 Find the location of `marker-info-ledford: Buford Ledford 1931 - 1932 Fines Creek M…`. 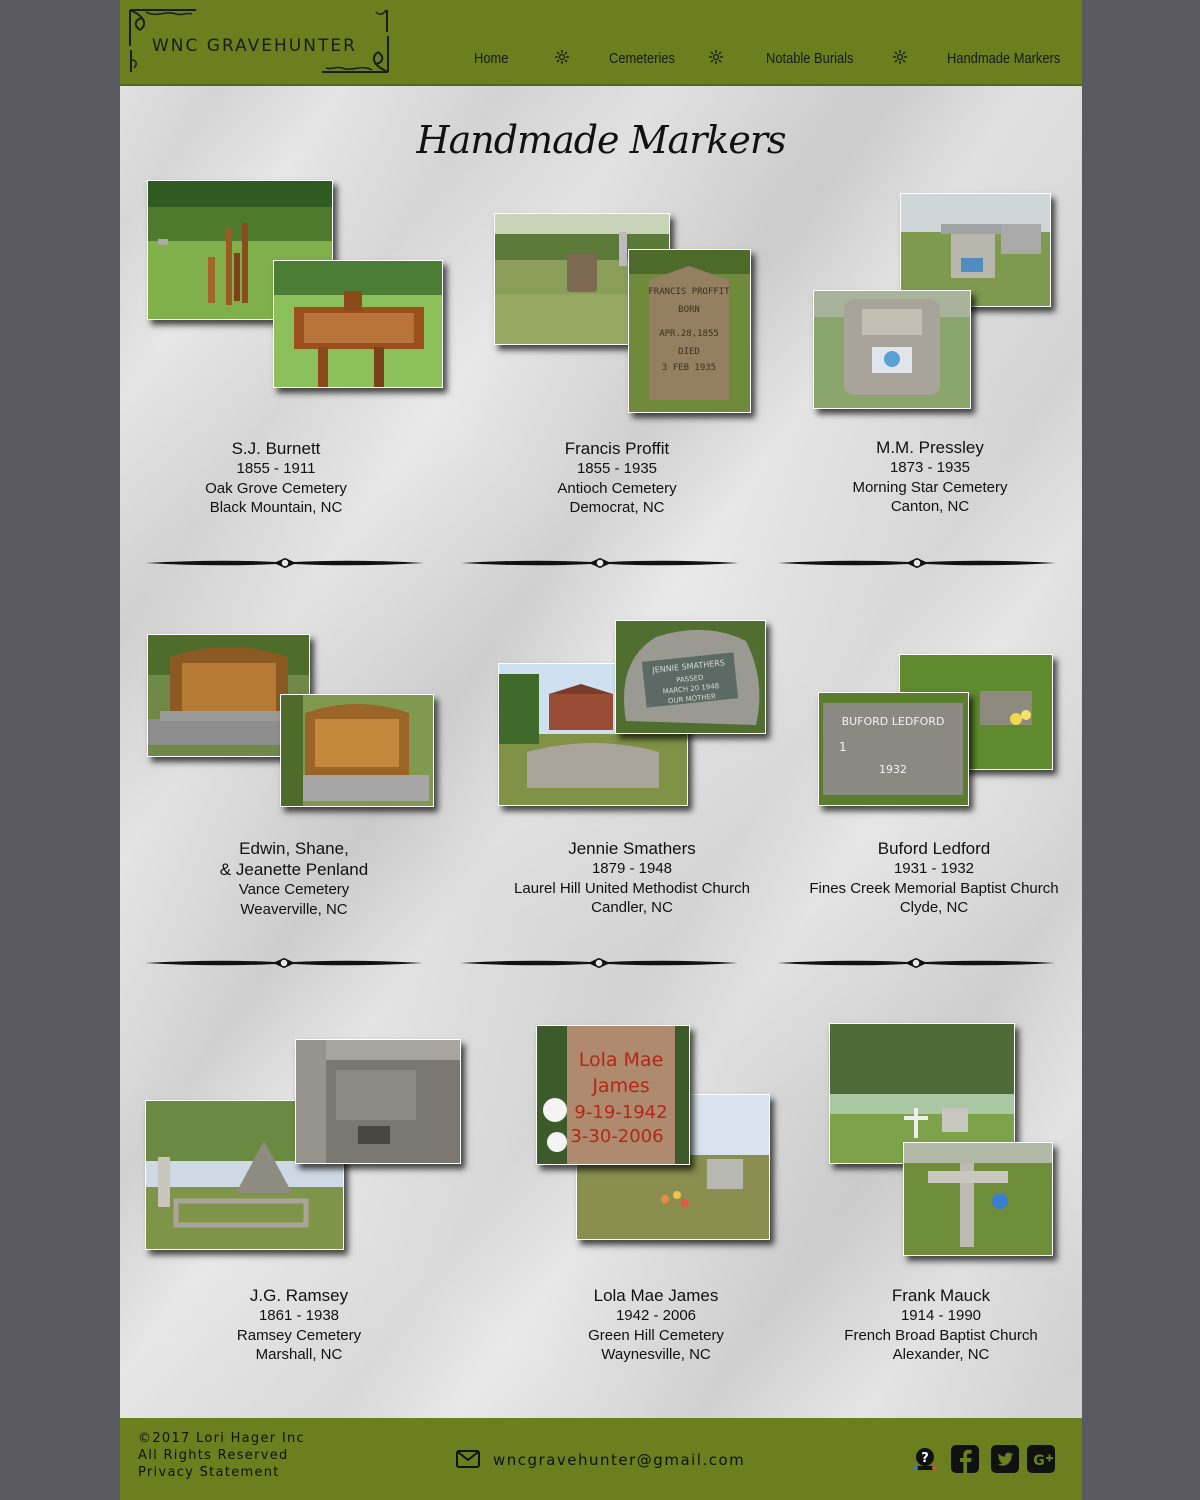

marker-info-ledford: Buford Ledford 1931 - 1932 Fines Creek M… is located at coordinates (934, 878).